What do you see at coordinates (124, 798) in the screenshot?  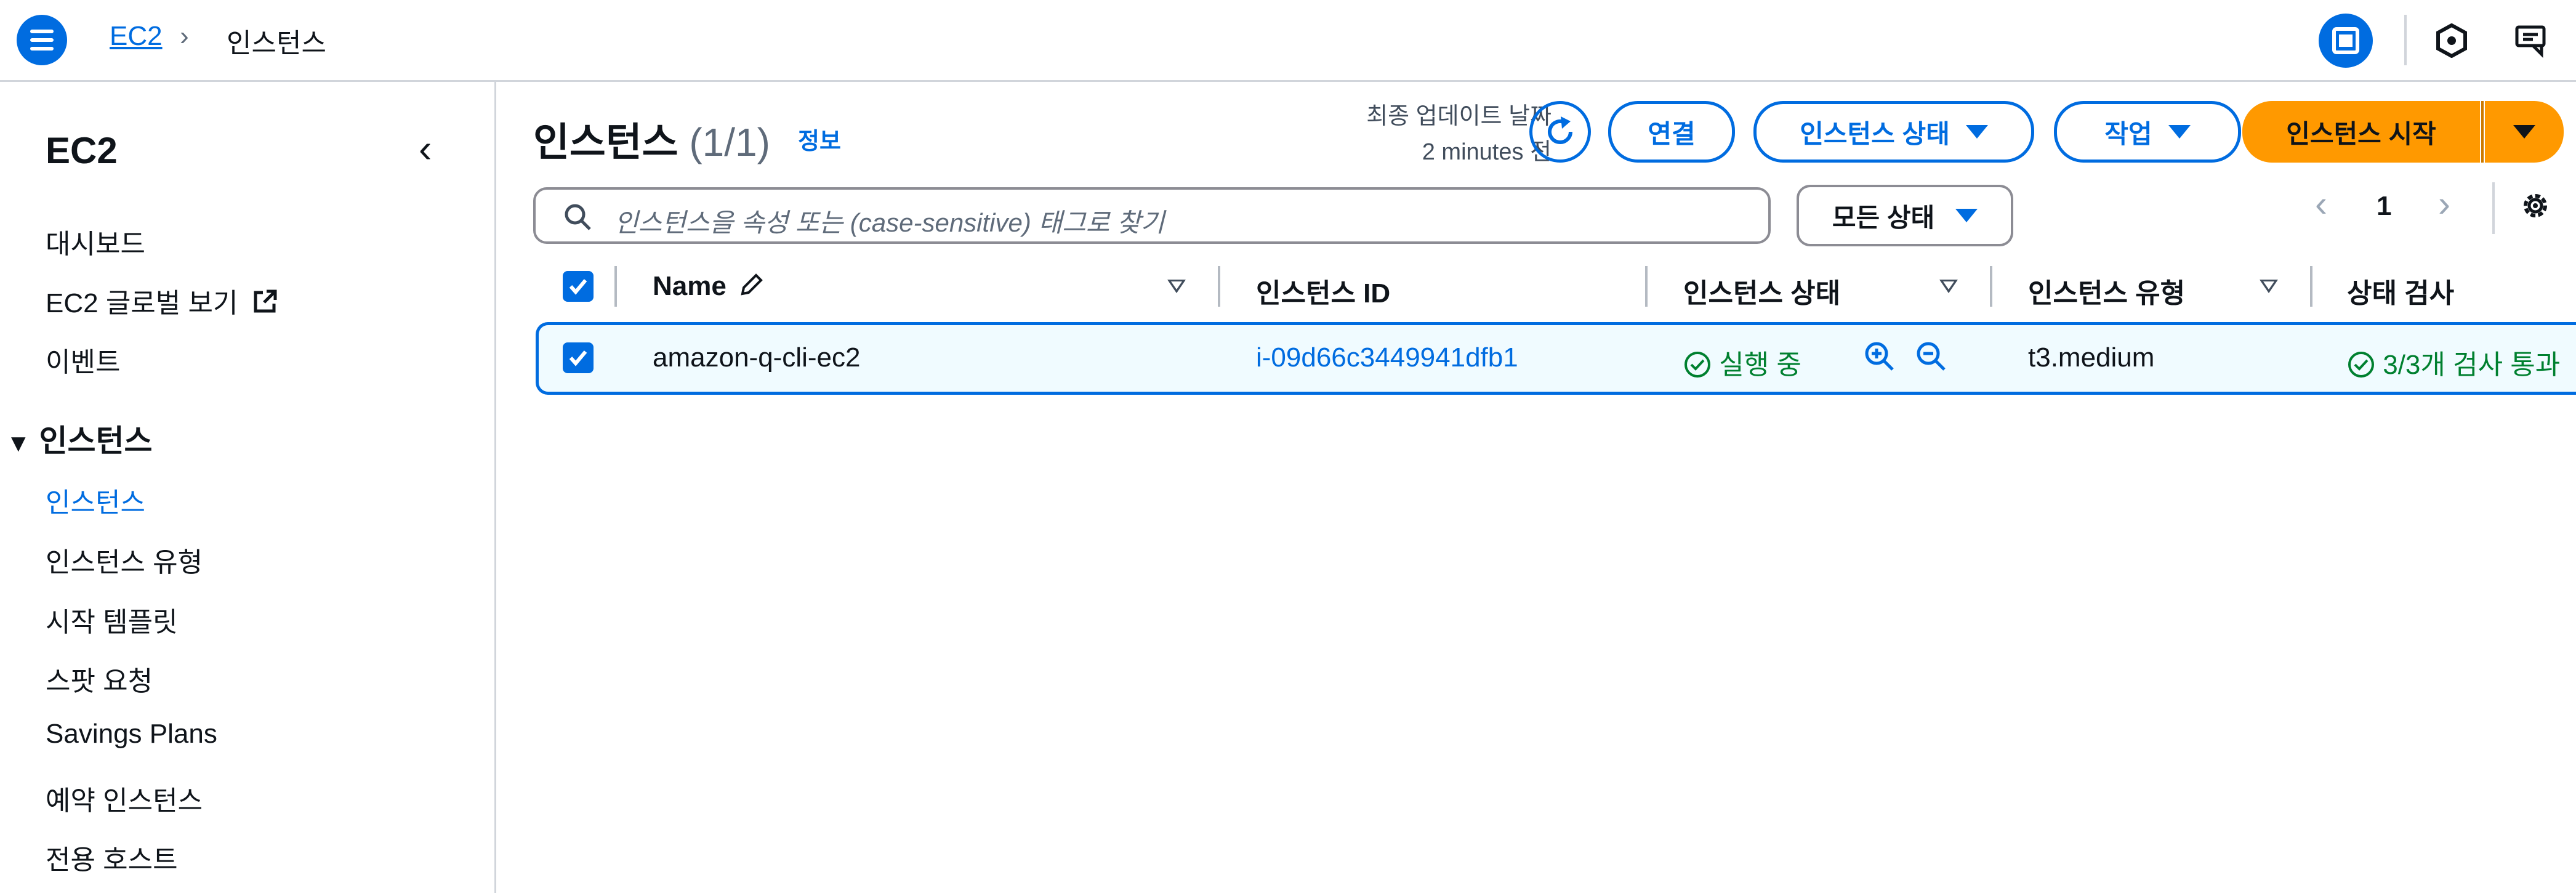 I see `sidebar-item-reserved-instances: 예약 인스턴스` at bounding box center [124, 798].